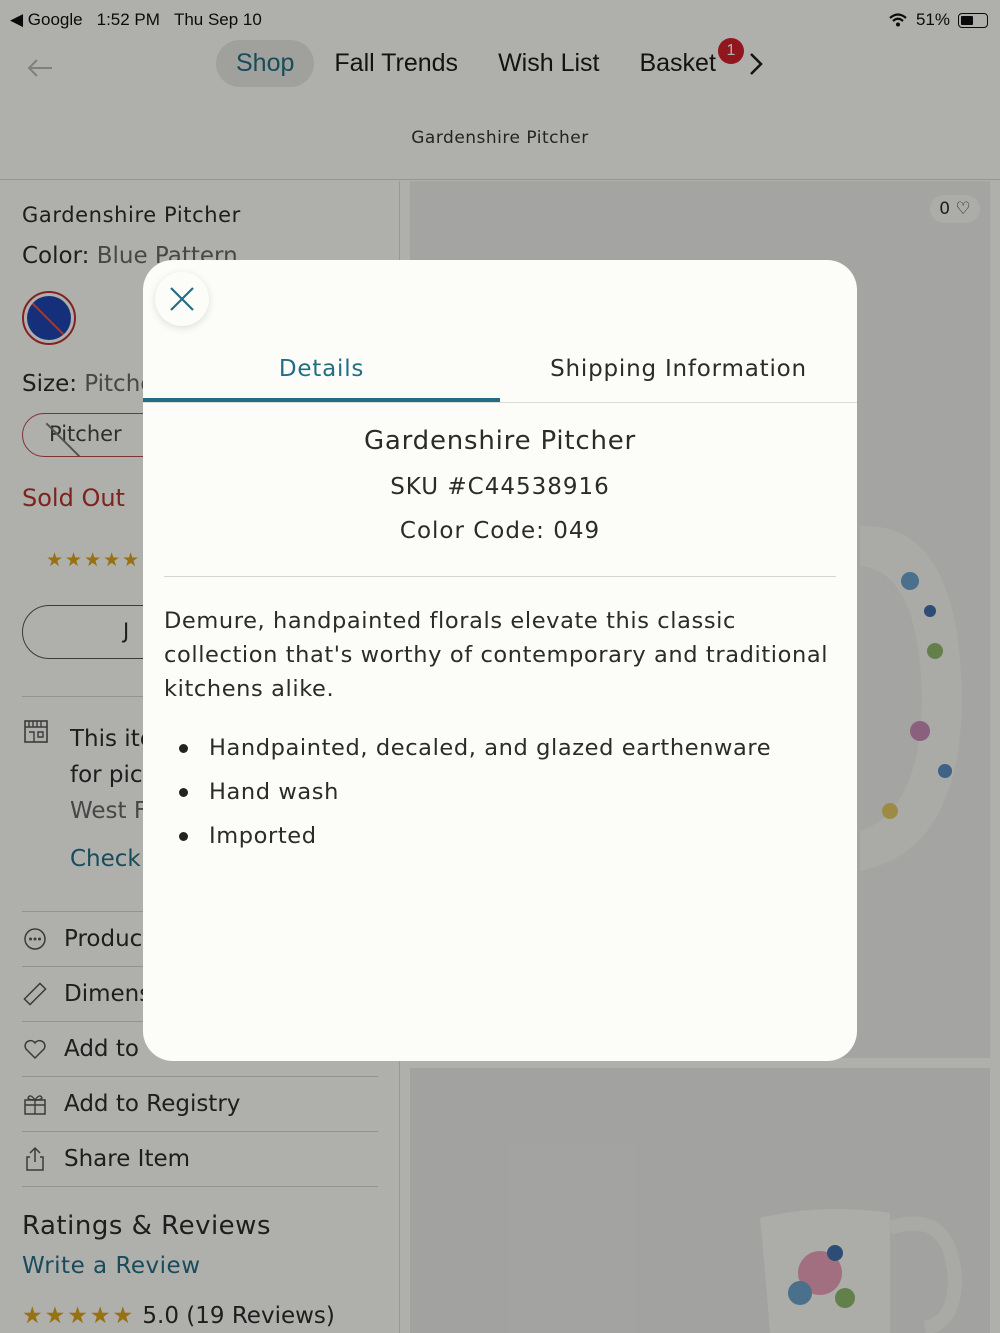  Describe the element at coordinates (500, 487) in the screenshot. I see `product-sku: SKU #C44538916` at that location.